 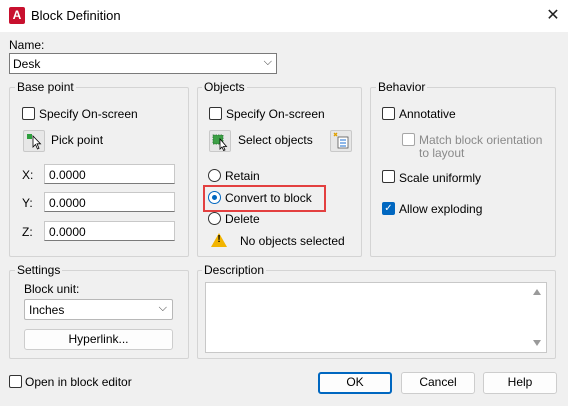 I want to click on select-objects-button, so click(x=220, y=141).